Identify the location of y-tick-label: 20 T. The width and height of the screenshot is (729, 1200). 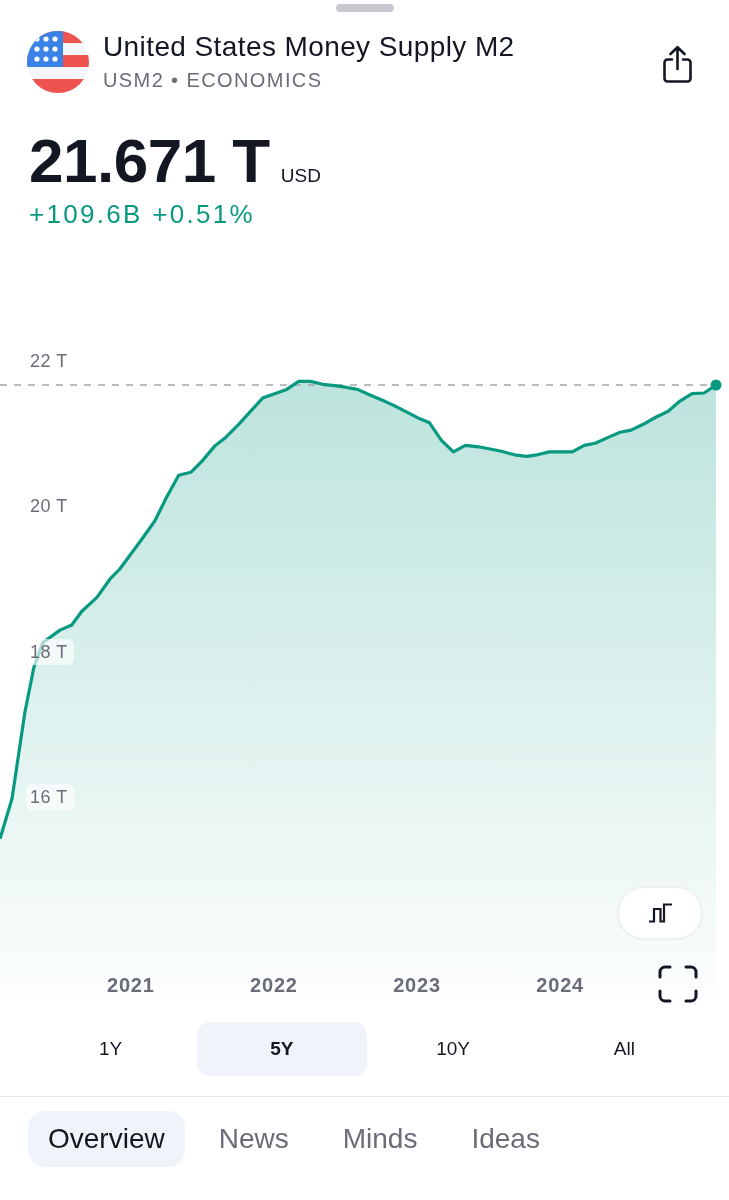
(49, 506).